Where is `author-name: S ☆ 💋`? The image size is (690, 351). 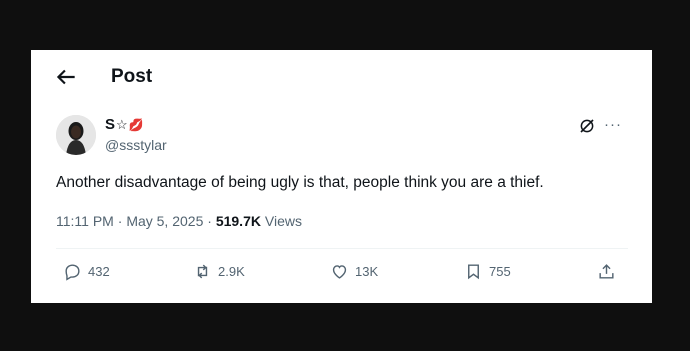 author-name: S ☆ 💋 is located at coordinates (124, 124).